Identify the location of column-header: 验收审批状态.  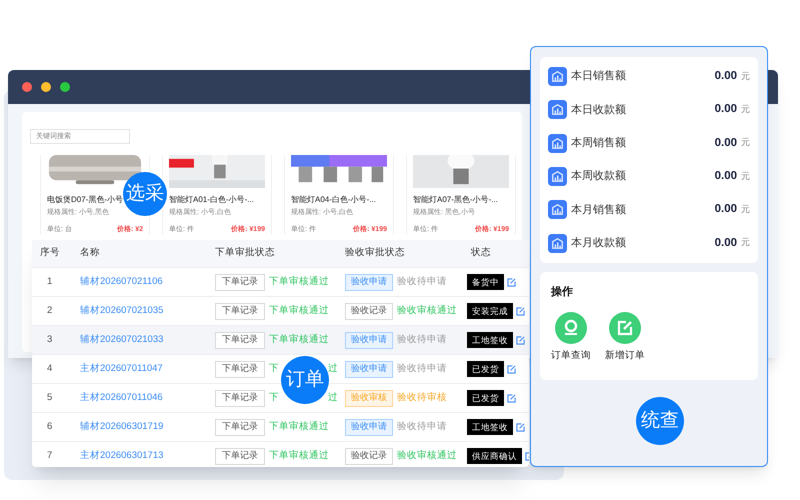
(375, 253).